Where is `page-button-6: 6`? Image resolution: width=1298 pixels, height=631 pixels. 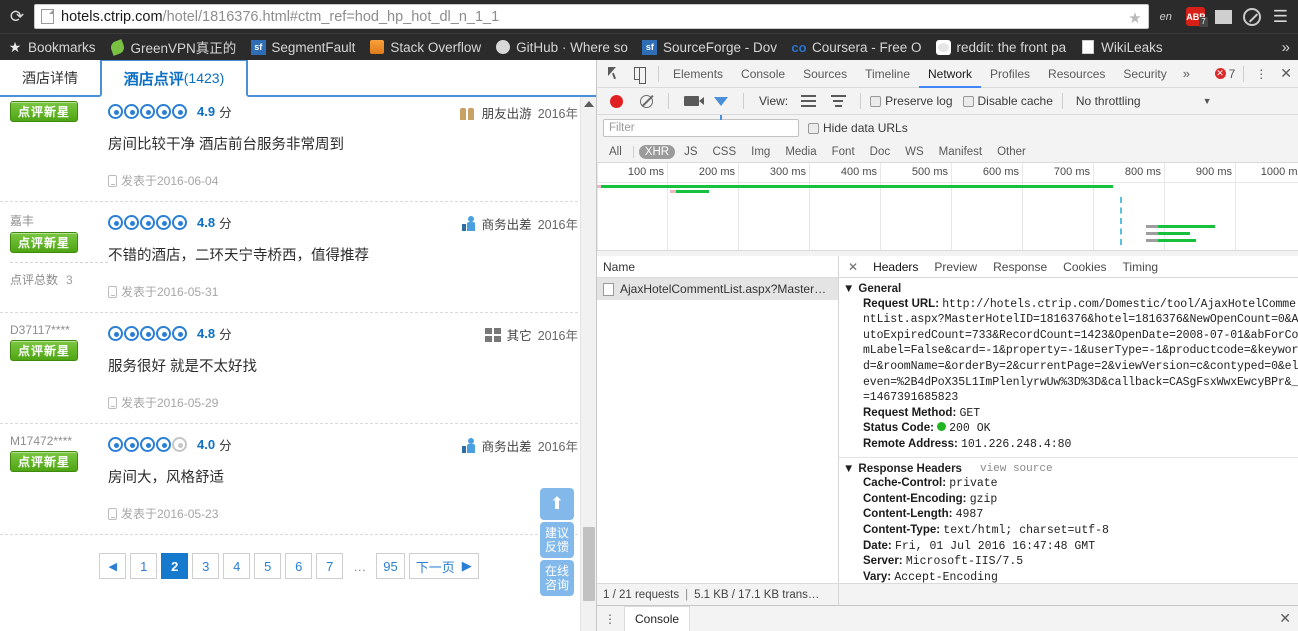 page-button-6: 6 is located at coordinates (299, 566).